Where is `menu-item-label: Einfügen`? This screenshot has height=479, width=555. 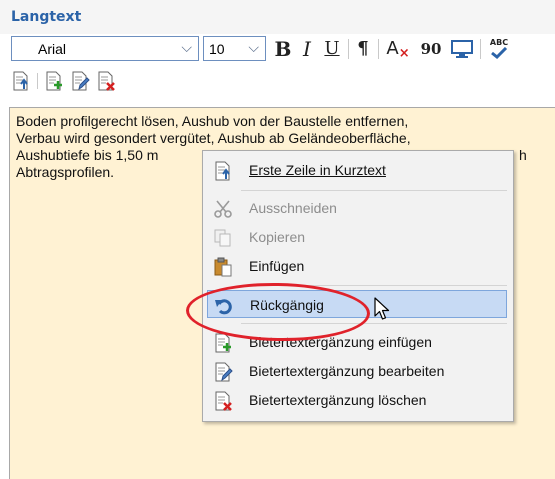
menu-item-label: Einfügen is located at coordinates (277, 266).